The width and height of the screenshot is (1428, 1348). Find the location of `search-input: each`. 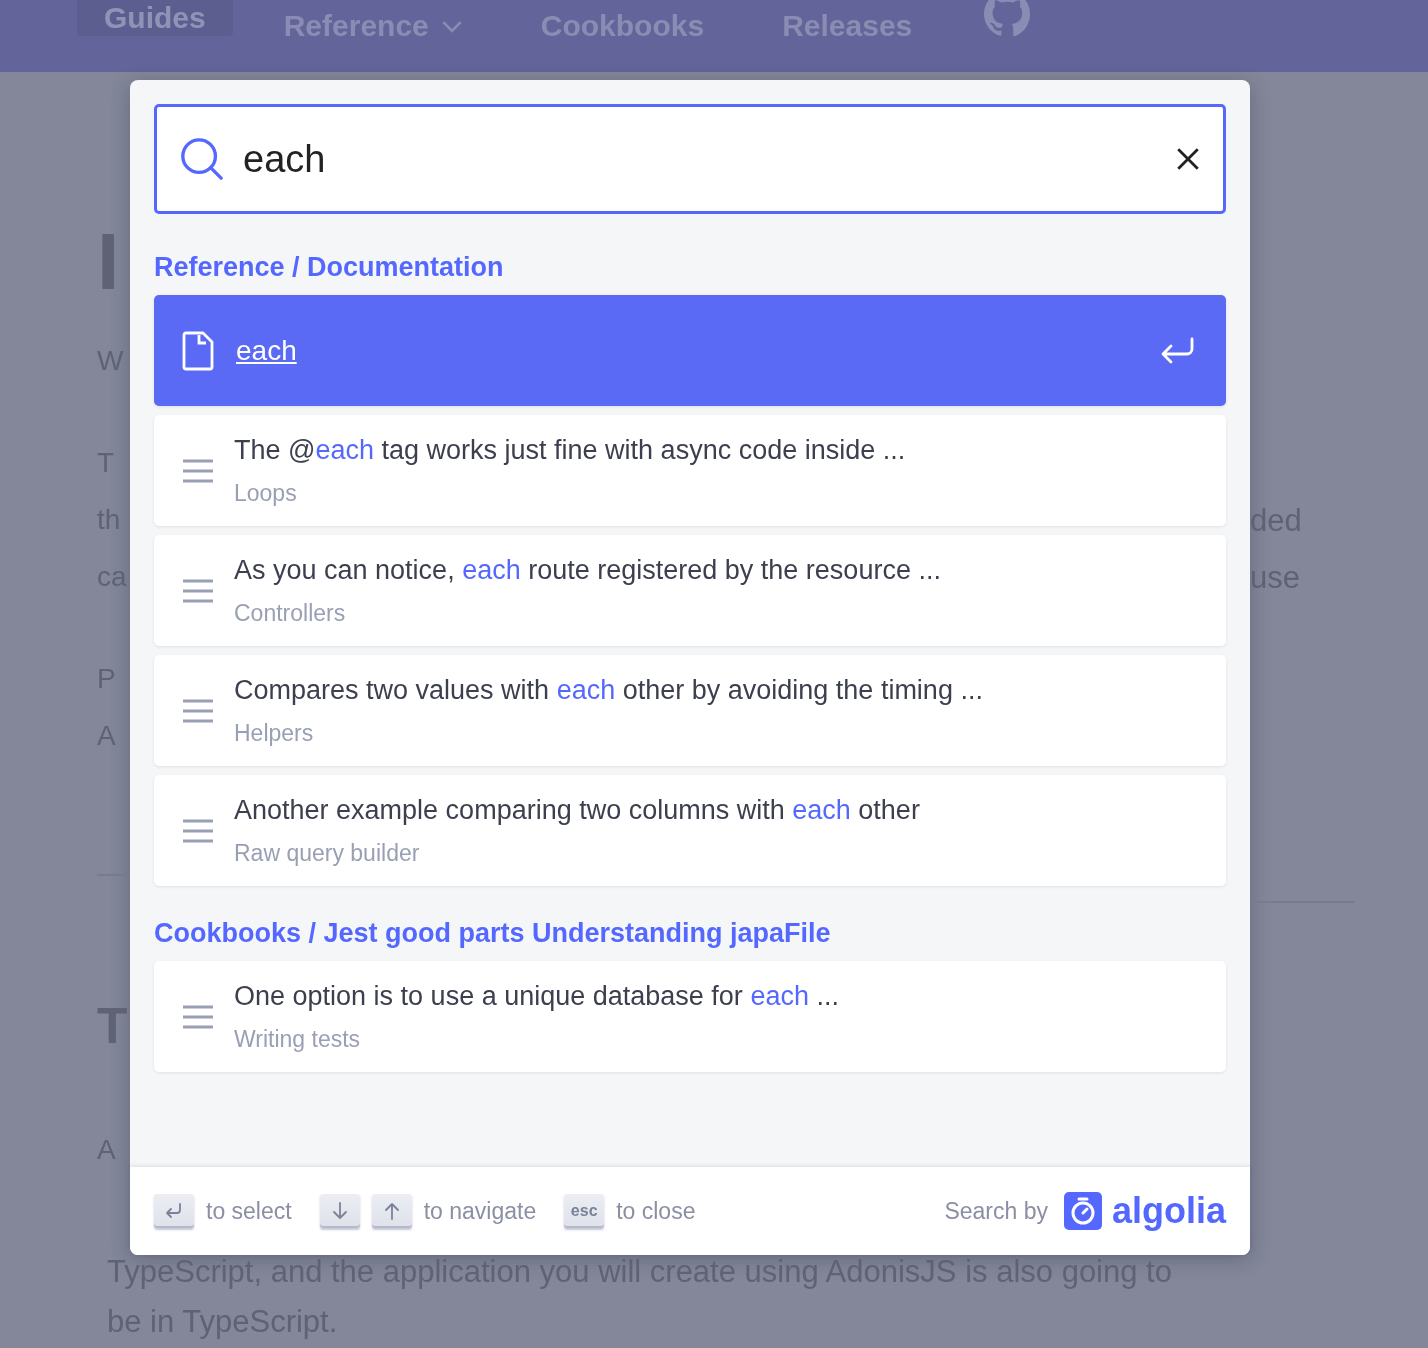

search-input: each is located at coordinates (700, 159).